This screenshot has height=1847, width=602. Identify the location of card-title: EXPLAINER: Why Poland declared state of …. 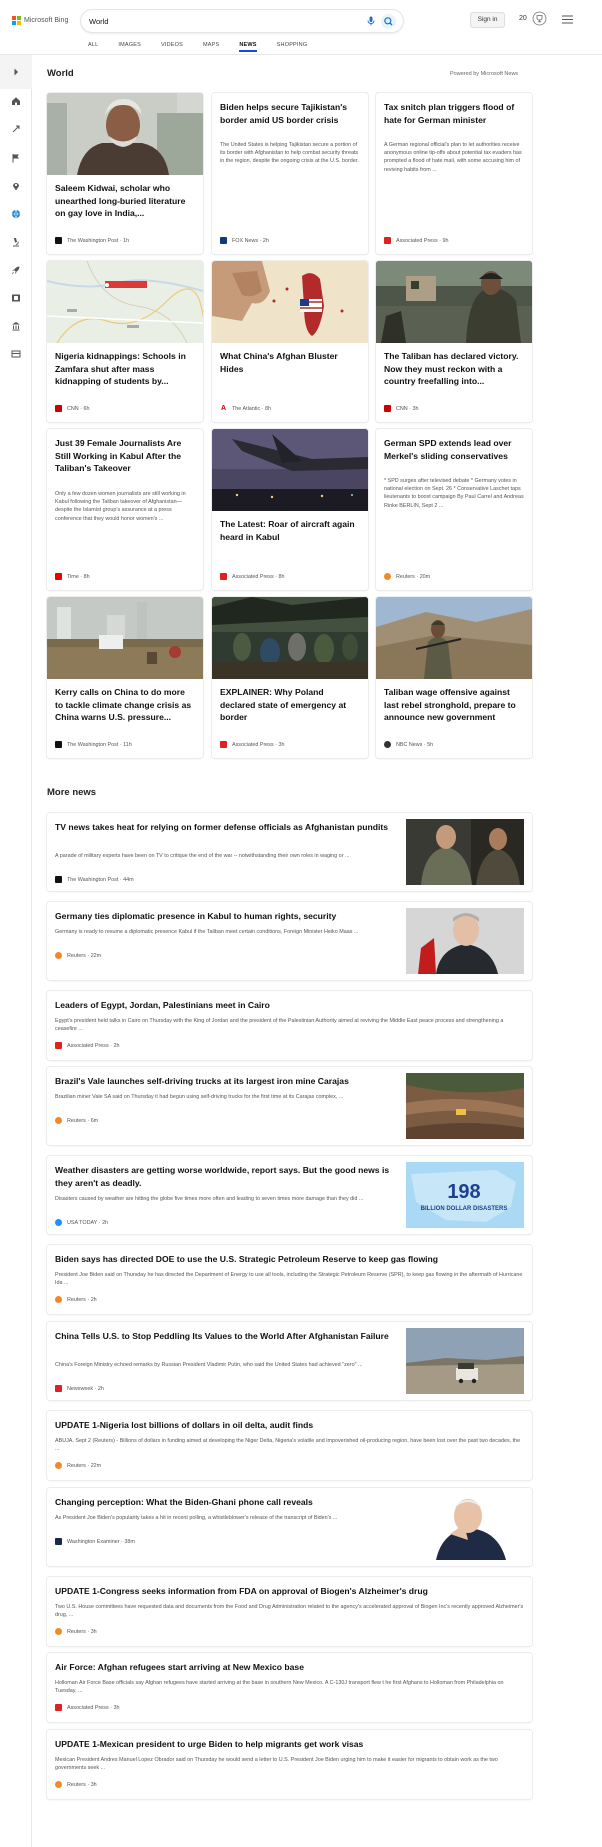
(290, 705).